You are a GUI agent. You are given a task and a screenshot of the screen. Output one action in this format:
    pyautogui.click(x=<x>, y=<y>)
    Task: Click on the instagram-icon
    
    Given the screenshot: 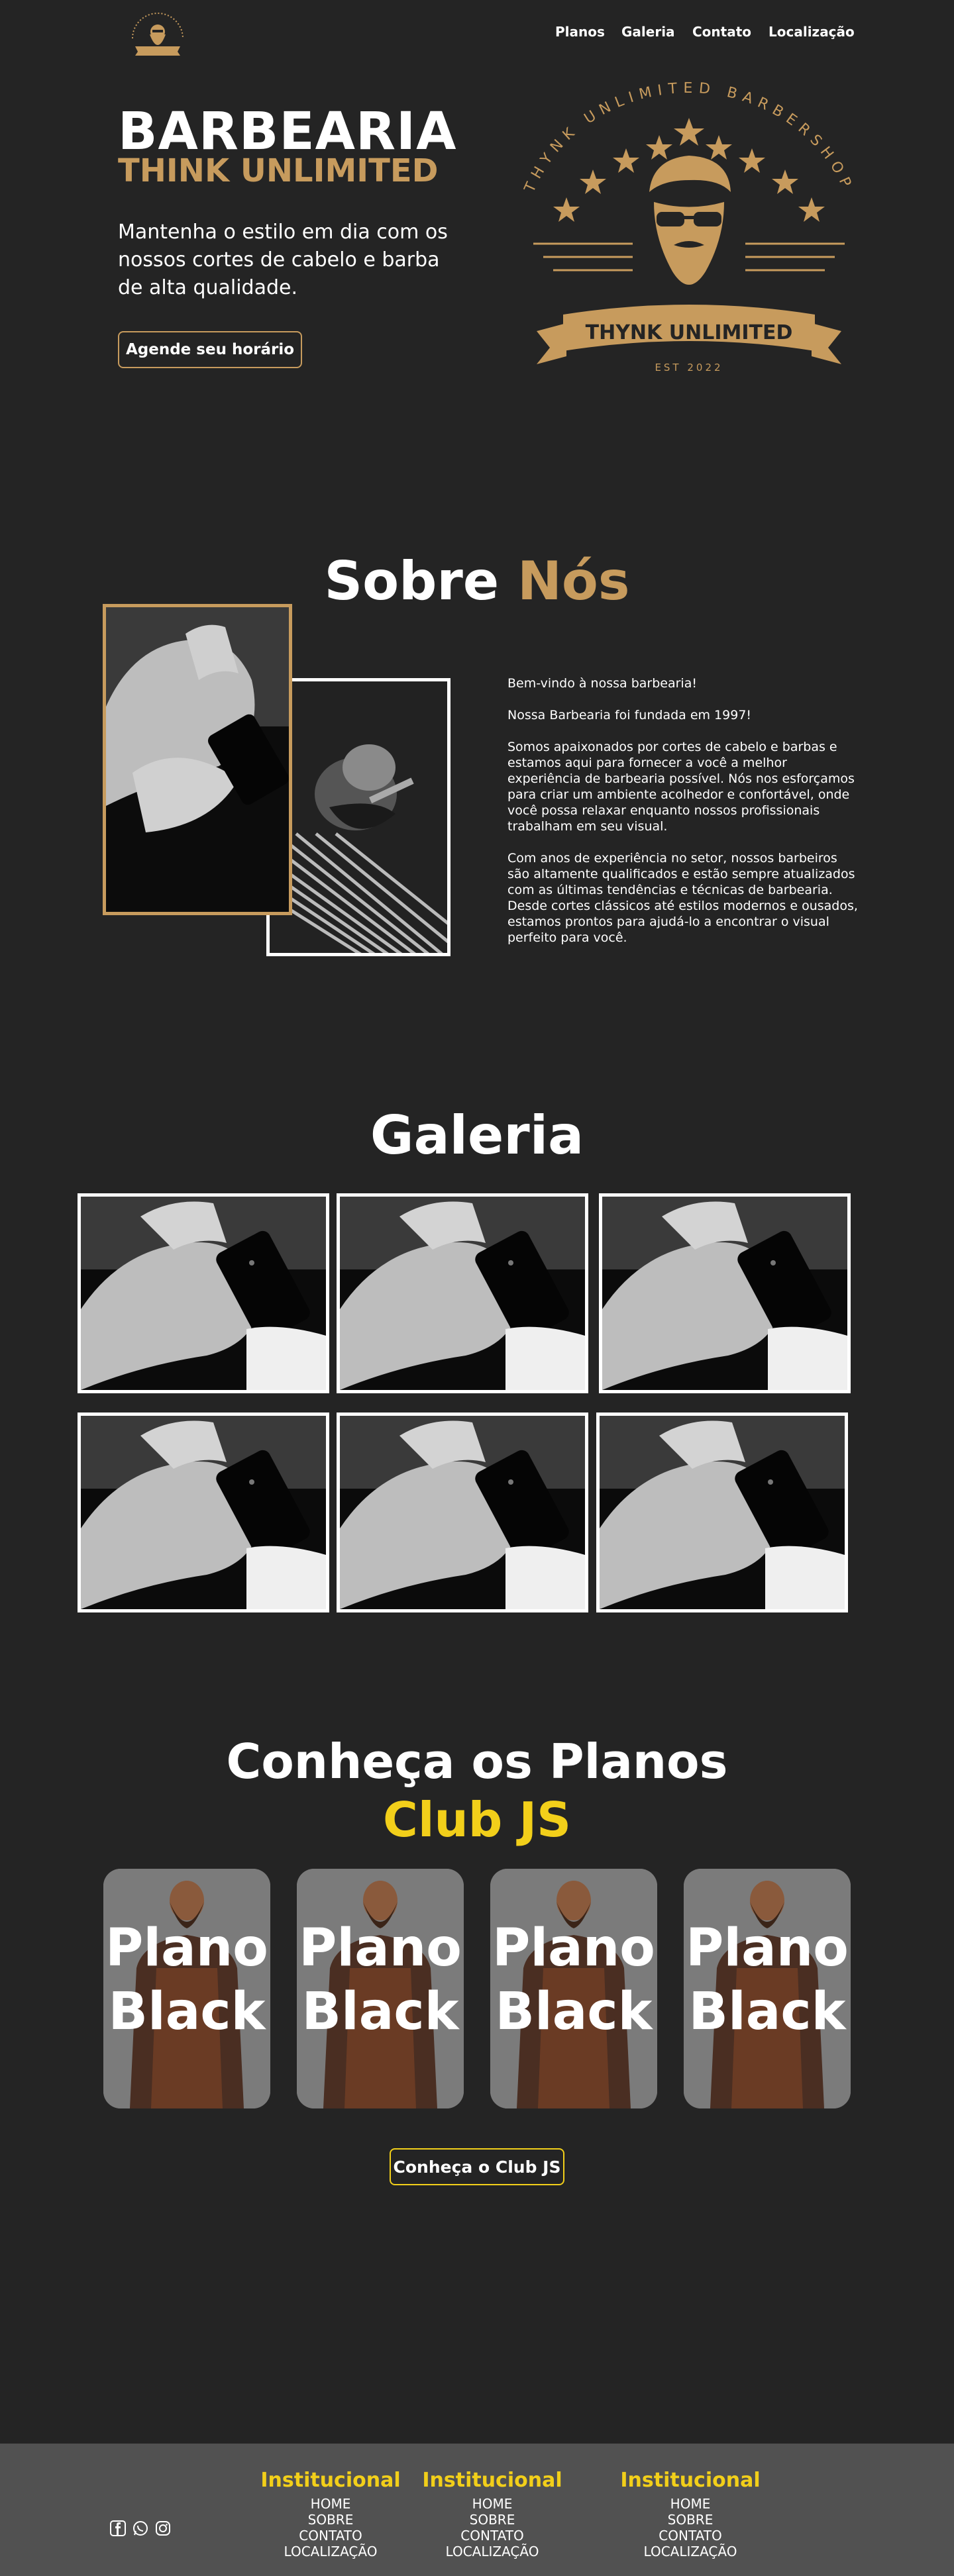 What is the action you would take?
    pyautogui.click(x=163, y=2528)
    